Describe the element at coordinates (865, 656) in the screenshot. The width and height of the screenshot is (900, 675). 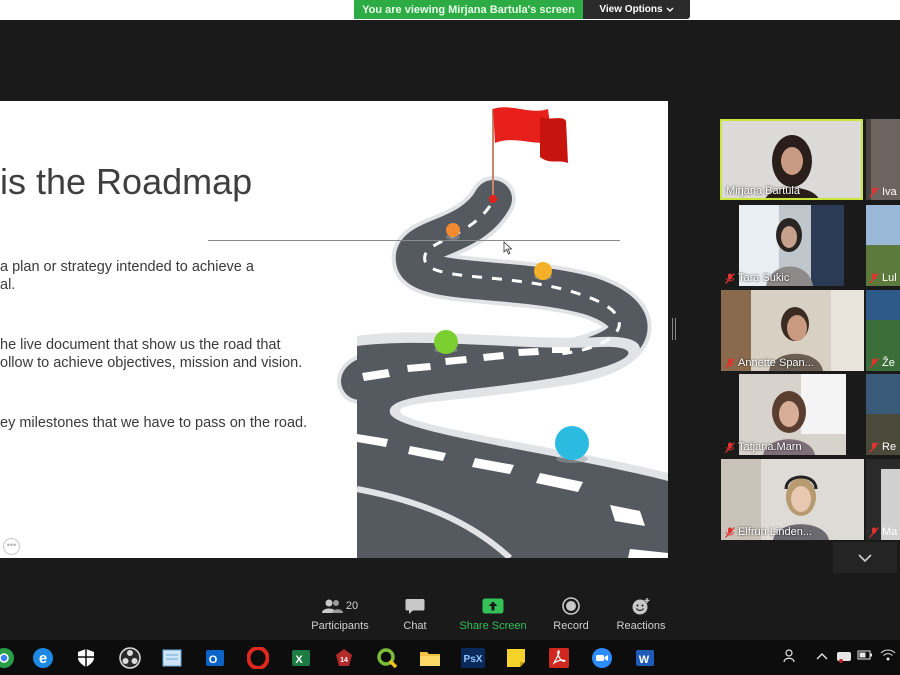
I see `battery-icon` at that location.